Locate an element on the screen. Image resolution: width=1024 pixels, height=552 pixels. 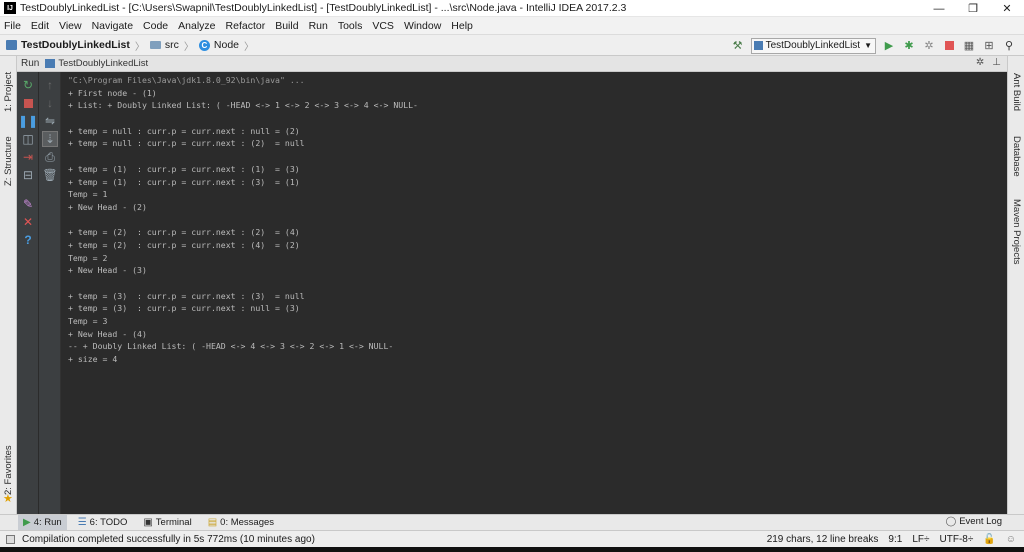
messages-icon: ▤ is located at coordinates (212, 522).